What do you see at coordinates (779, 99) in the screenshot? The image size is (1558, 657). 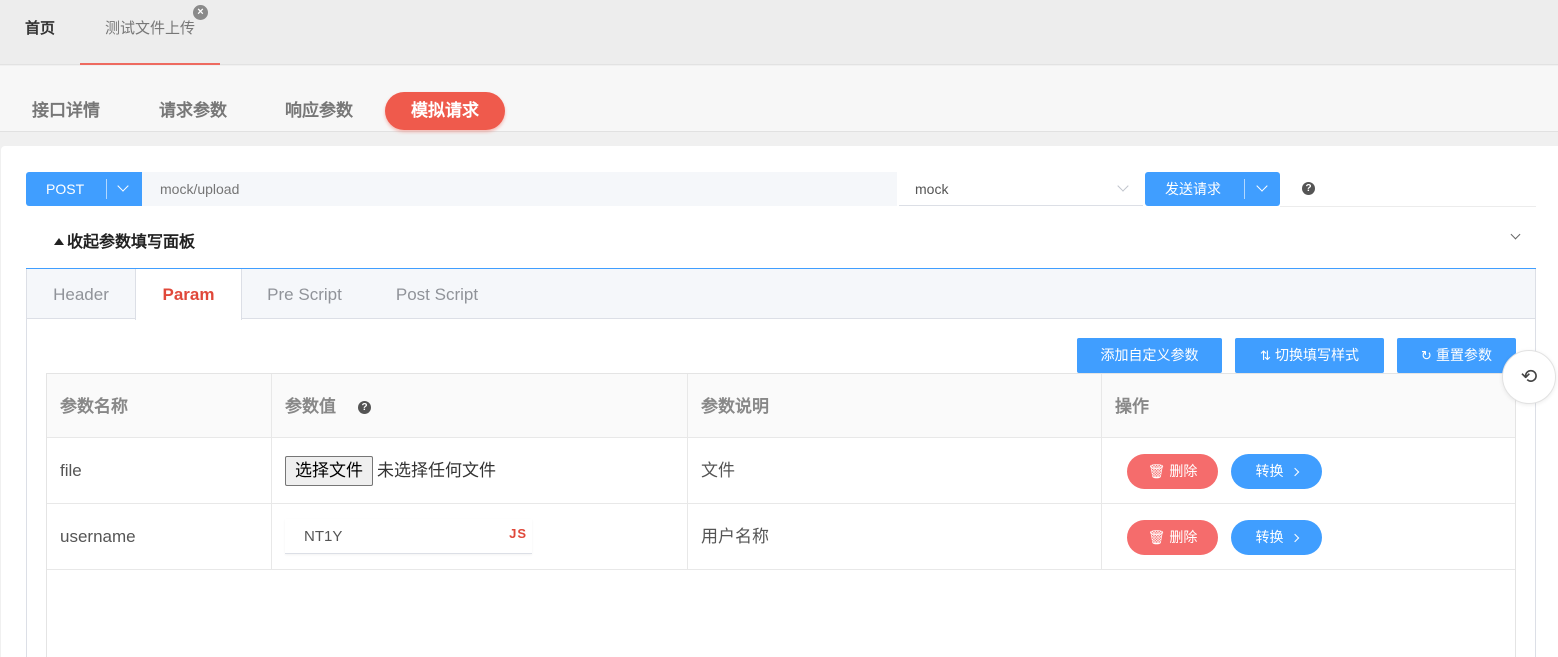 I see `section-tab-bar: 接口详情 请求参数 响应参数 模拟请求` at bounding box center [779, 99].